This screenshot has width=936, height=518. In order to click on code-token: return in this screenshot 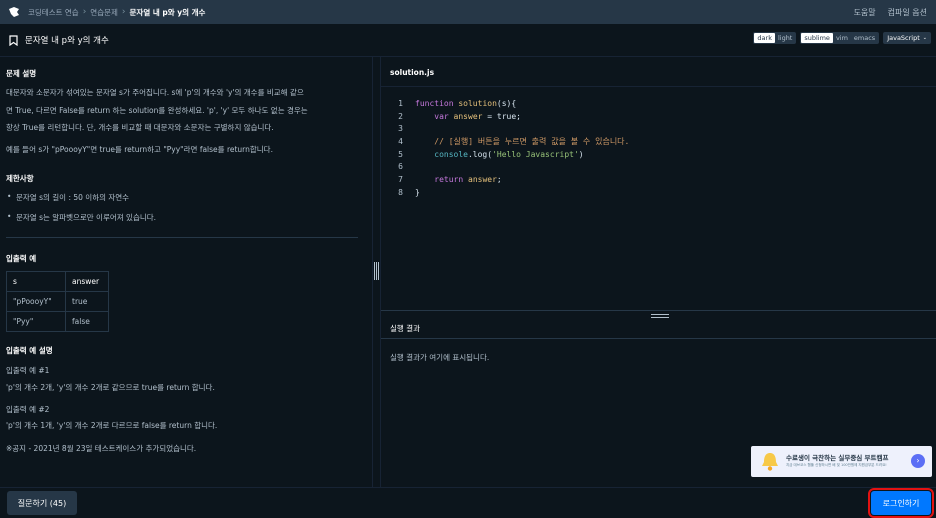, I will do `click(449, 179)`.